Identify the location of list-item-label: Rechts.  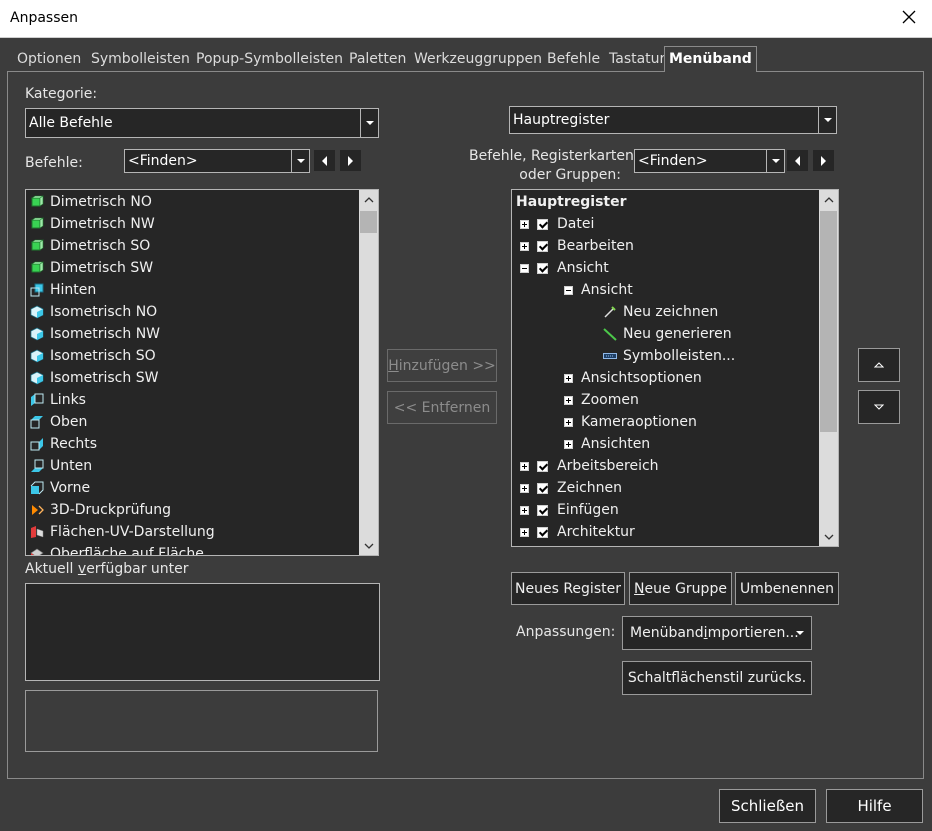
(74, 444).